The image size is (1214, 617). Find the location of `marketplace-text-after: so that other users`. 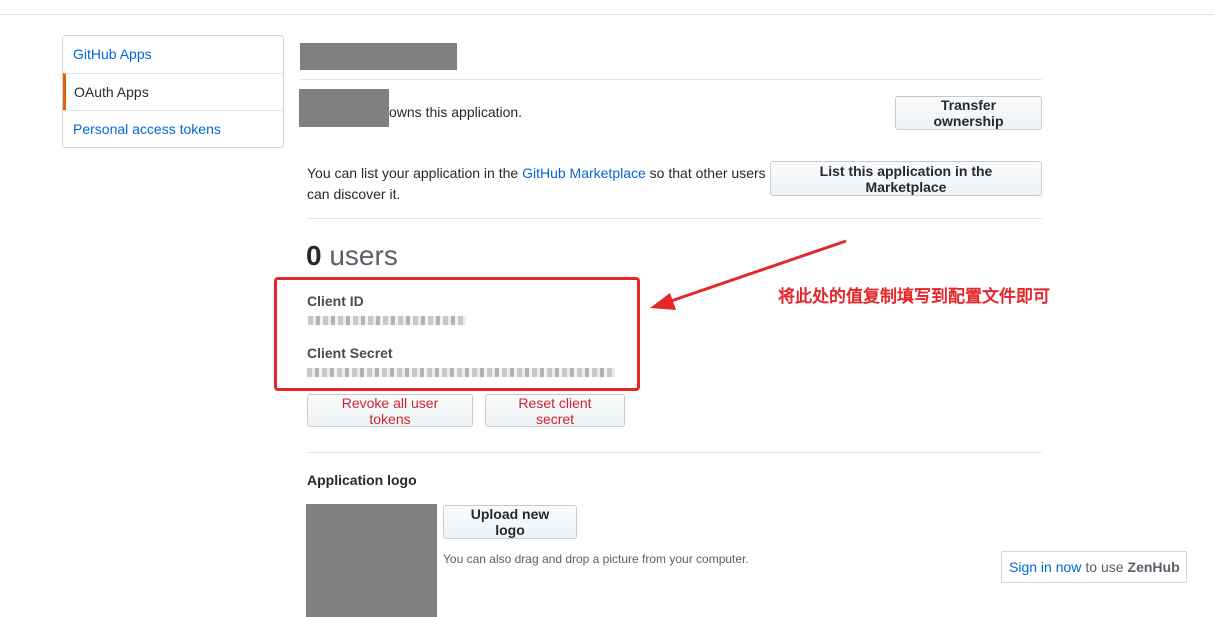

marketplace-text-after: so that other users is located at coordinates (705, 173).